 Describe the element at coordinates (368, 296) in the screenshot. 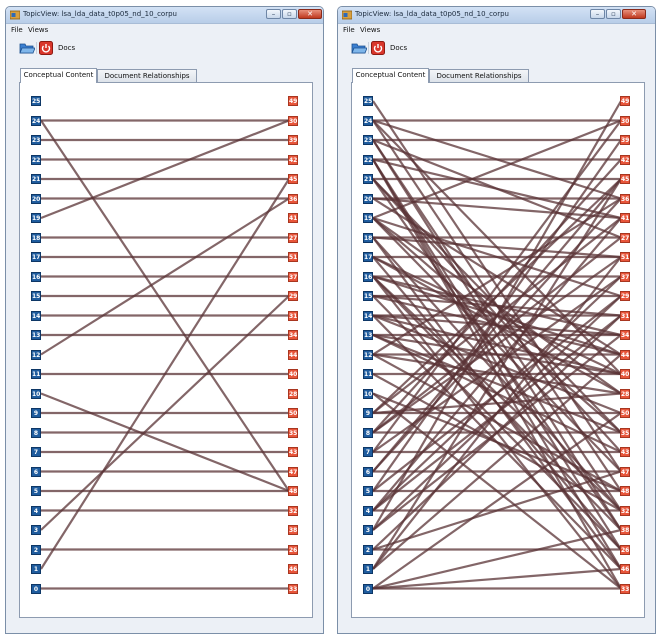

I see `topic-node: 15` at that location.